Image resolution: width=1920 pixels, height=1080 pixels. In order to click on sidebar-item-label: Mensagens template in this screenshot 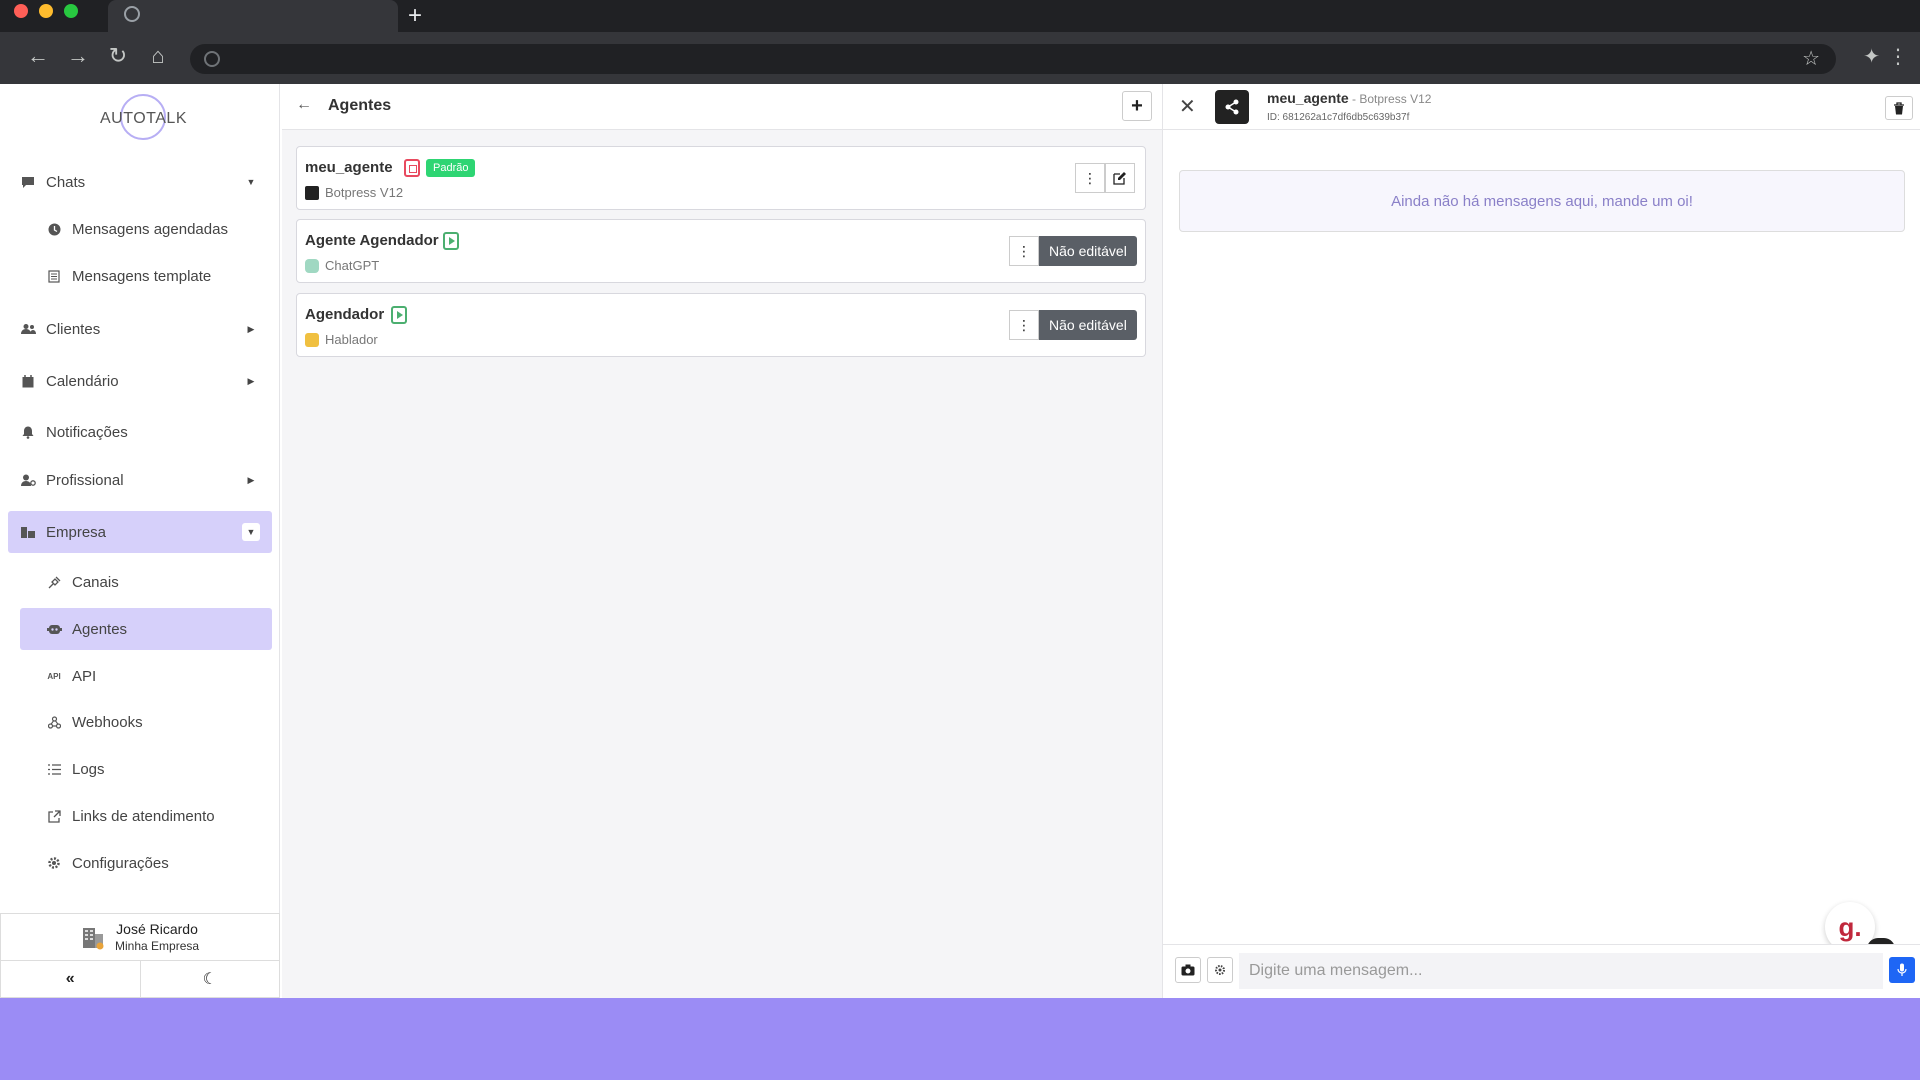, I will do `click(142, 276)`.